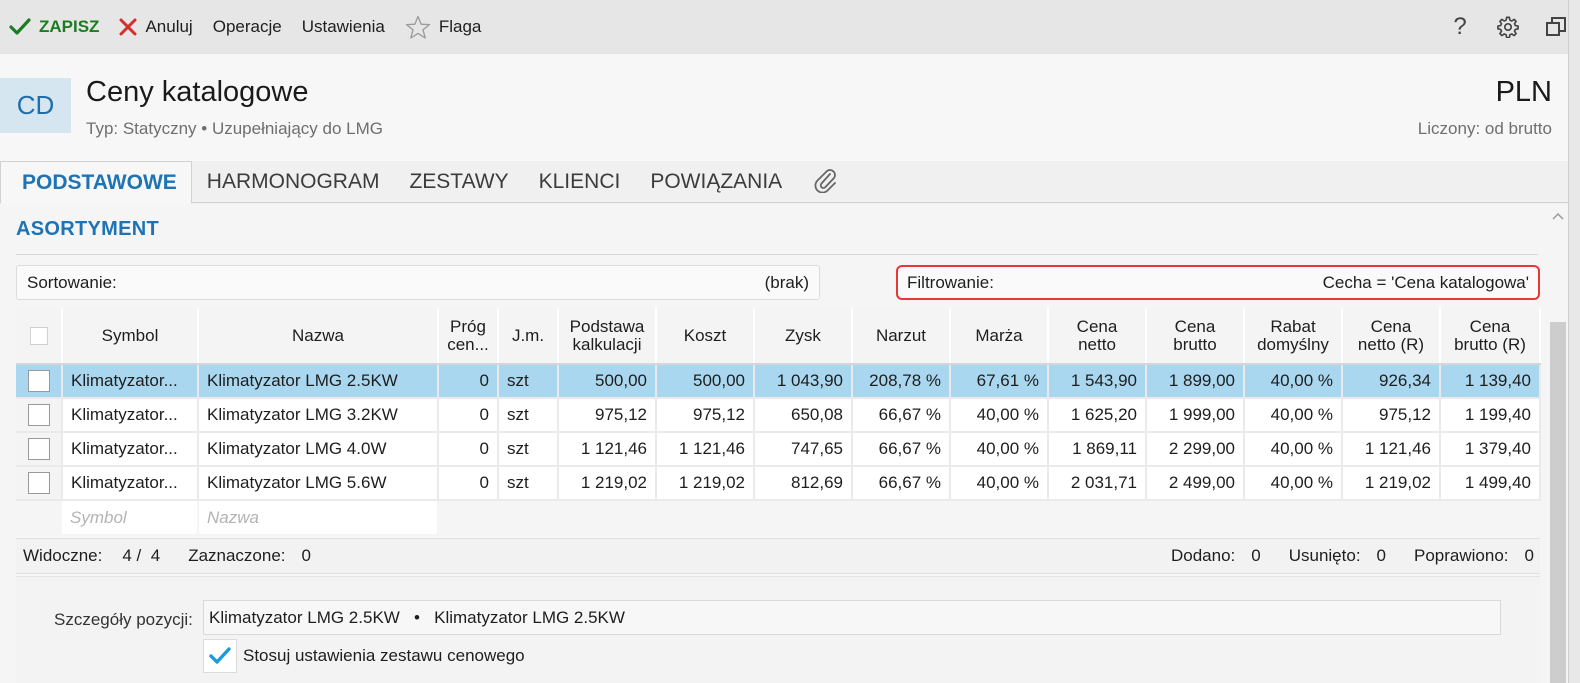 This screenshot has width=1580, height=683. What do you see at coordinates (123, 619) in the screenshot?
I see `details-label: Szczegóły pozycji:` at bounding box center [123, 619].